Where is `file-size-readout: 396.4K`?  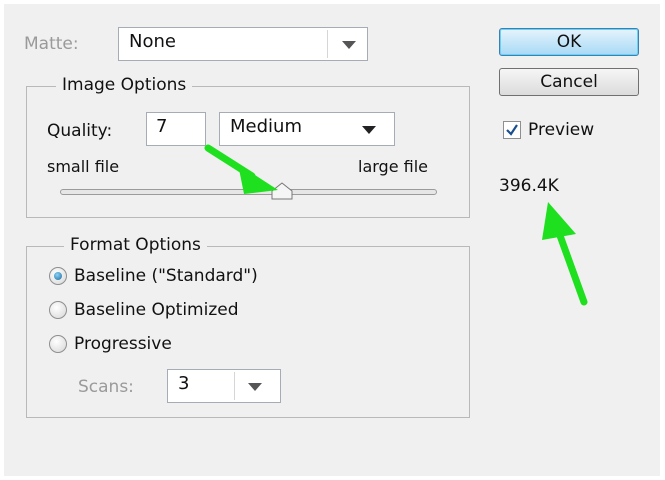 file-size-readout: 396.4K is located at coordinates (529, 186).